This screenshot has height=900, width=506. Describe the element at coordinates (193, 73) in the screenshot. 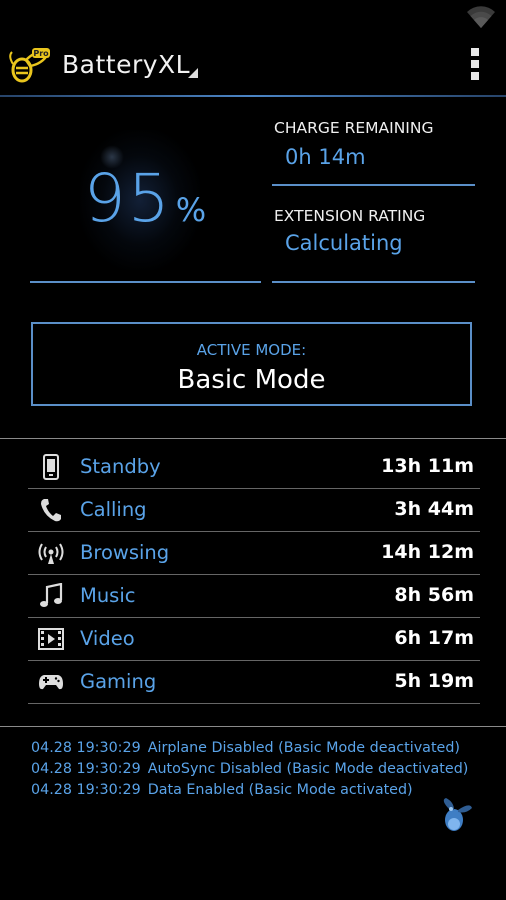

I see `dropdown-indicator-icon` at that location.